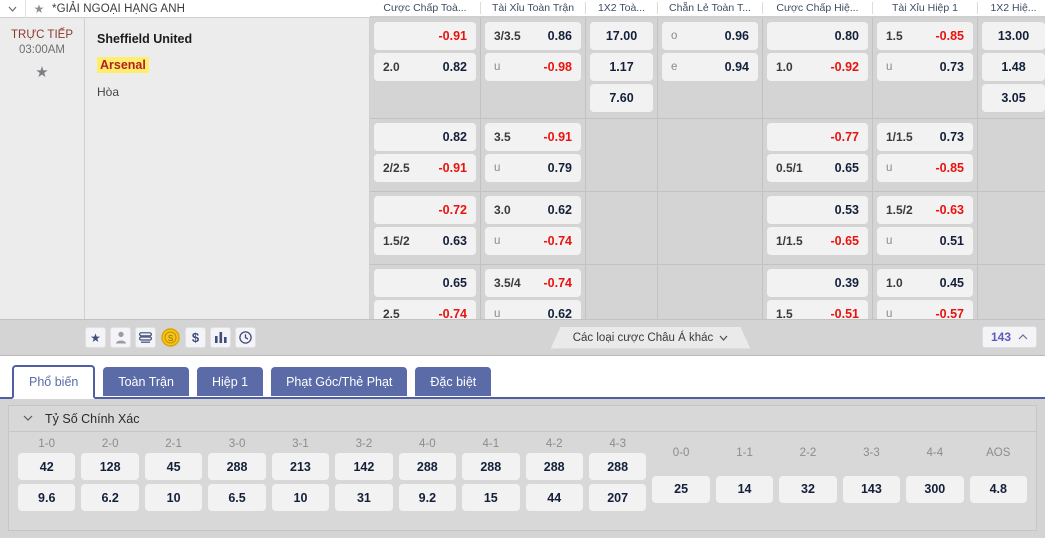 This screenshot has height=538, width=1045. Describe the element at coordinates (425, 36) in the screenshot. I see `odds-cell: -0.91` at that location.